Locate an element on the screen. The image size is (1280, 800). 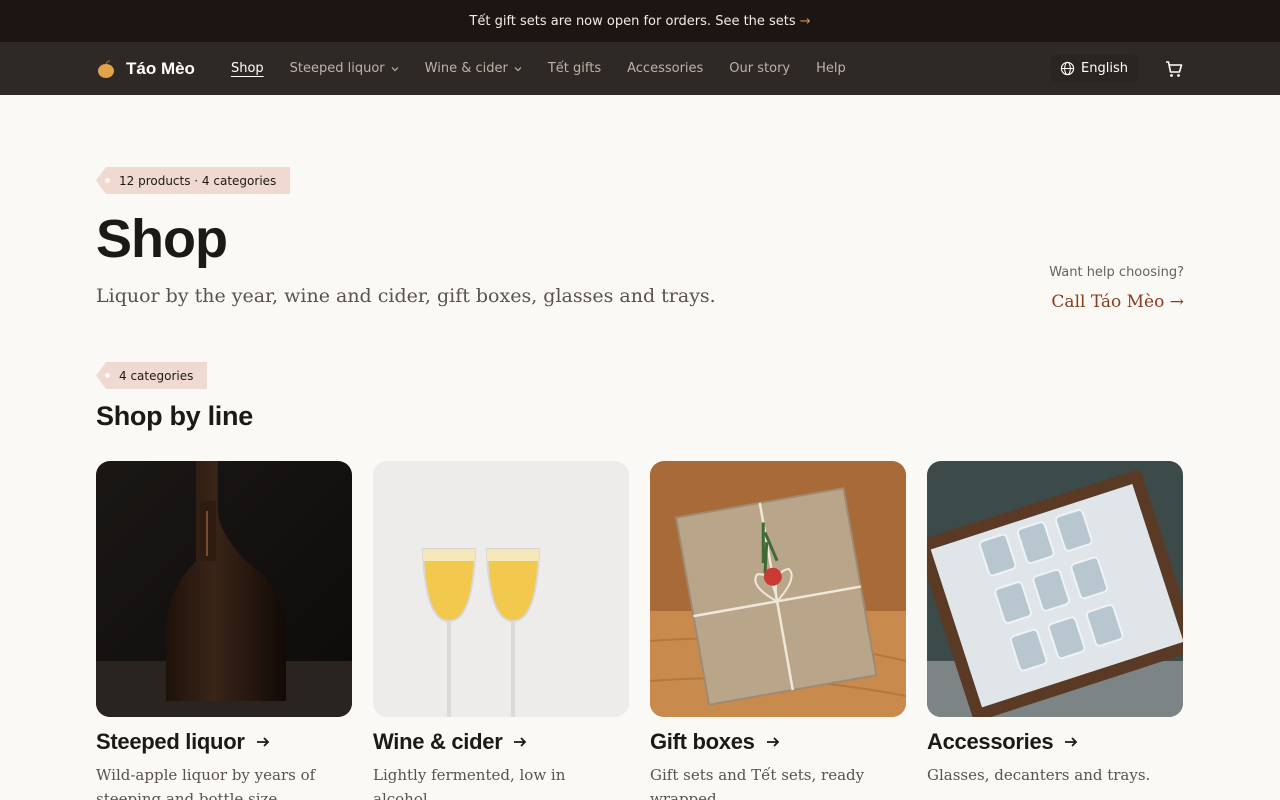
category-title-label: Wine & cider is located at coordinates (438, 741).